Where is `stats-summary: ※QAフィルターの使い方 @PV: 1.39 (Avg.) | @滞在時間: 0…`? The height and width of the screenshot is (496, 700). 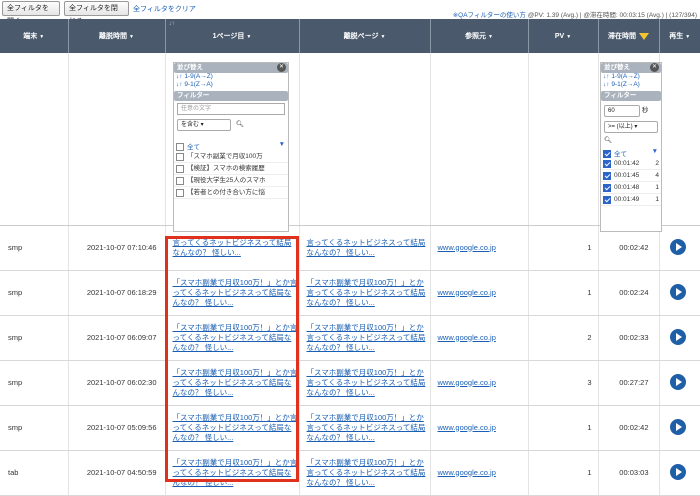 stats-summary: ※QAフィルターの使い方 @PV: 1.39 (Avg.) | @滞在時間: 0… is located at coordinates (575, 14).